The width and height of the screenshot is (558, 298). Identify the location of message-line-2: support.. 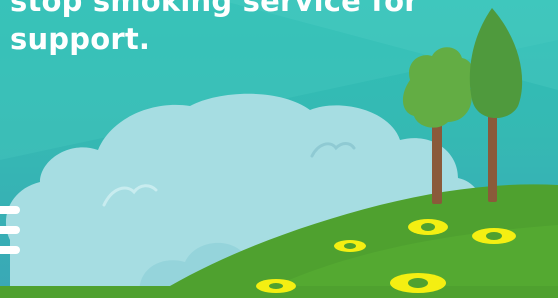
(80, 39).